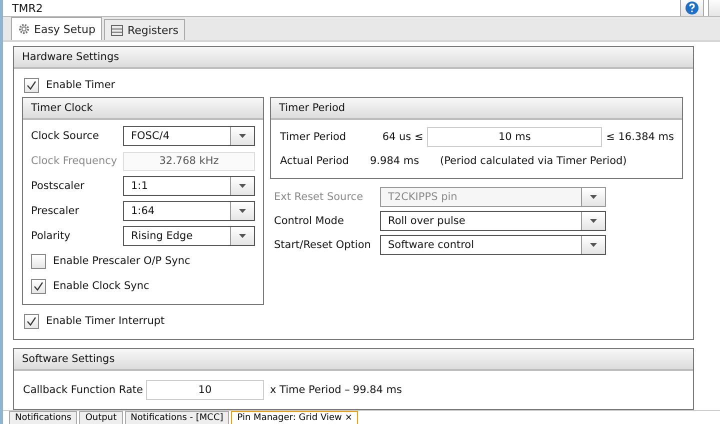 The height and width of the screenshot is (424, 720). I want to click on min-label: 64 us ≤, so click(402, 137).